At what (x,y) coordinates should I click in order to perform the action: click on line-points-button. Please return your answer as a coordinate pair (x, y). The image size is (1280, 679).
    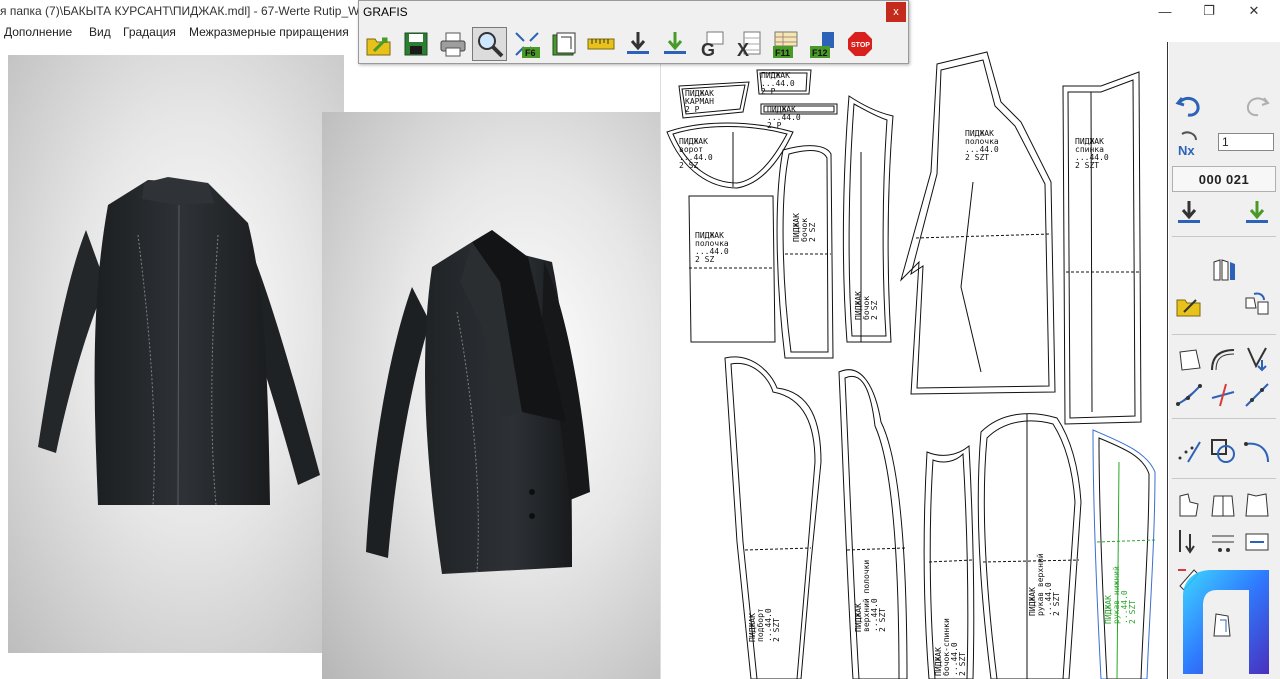
    Looking at the image, I should click on (1189, 395).